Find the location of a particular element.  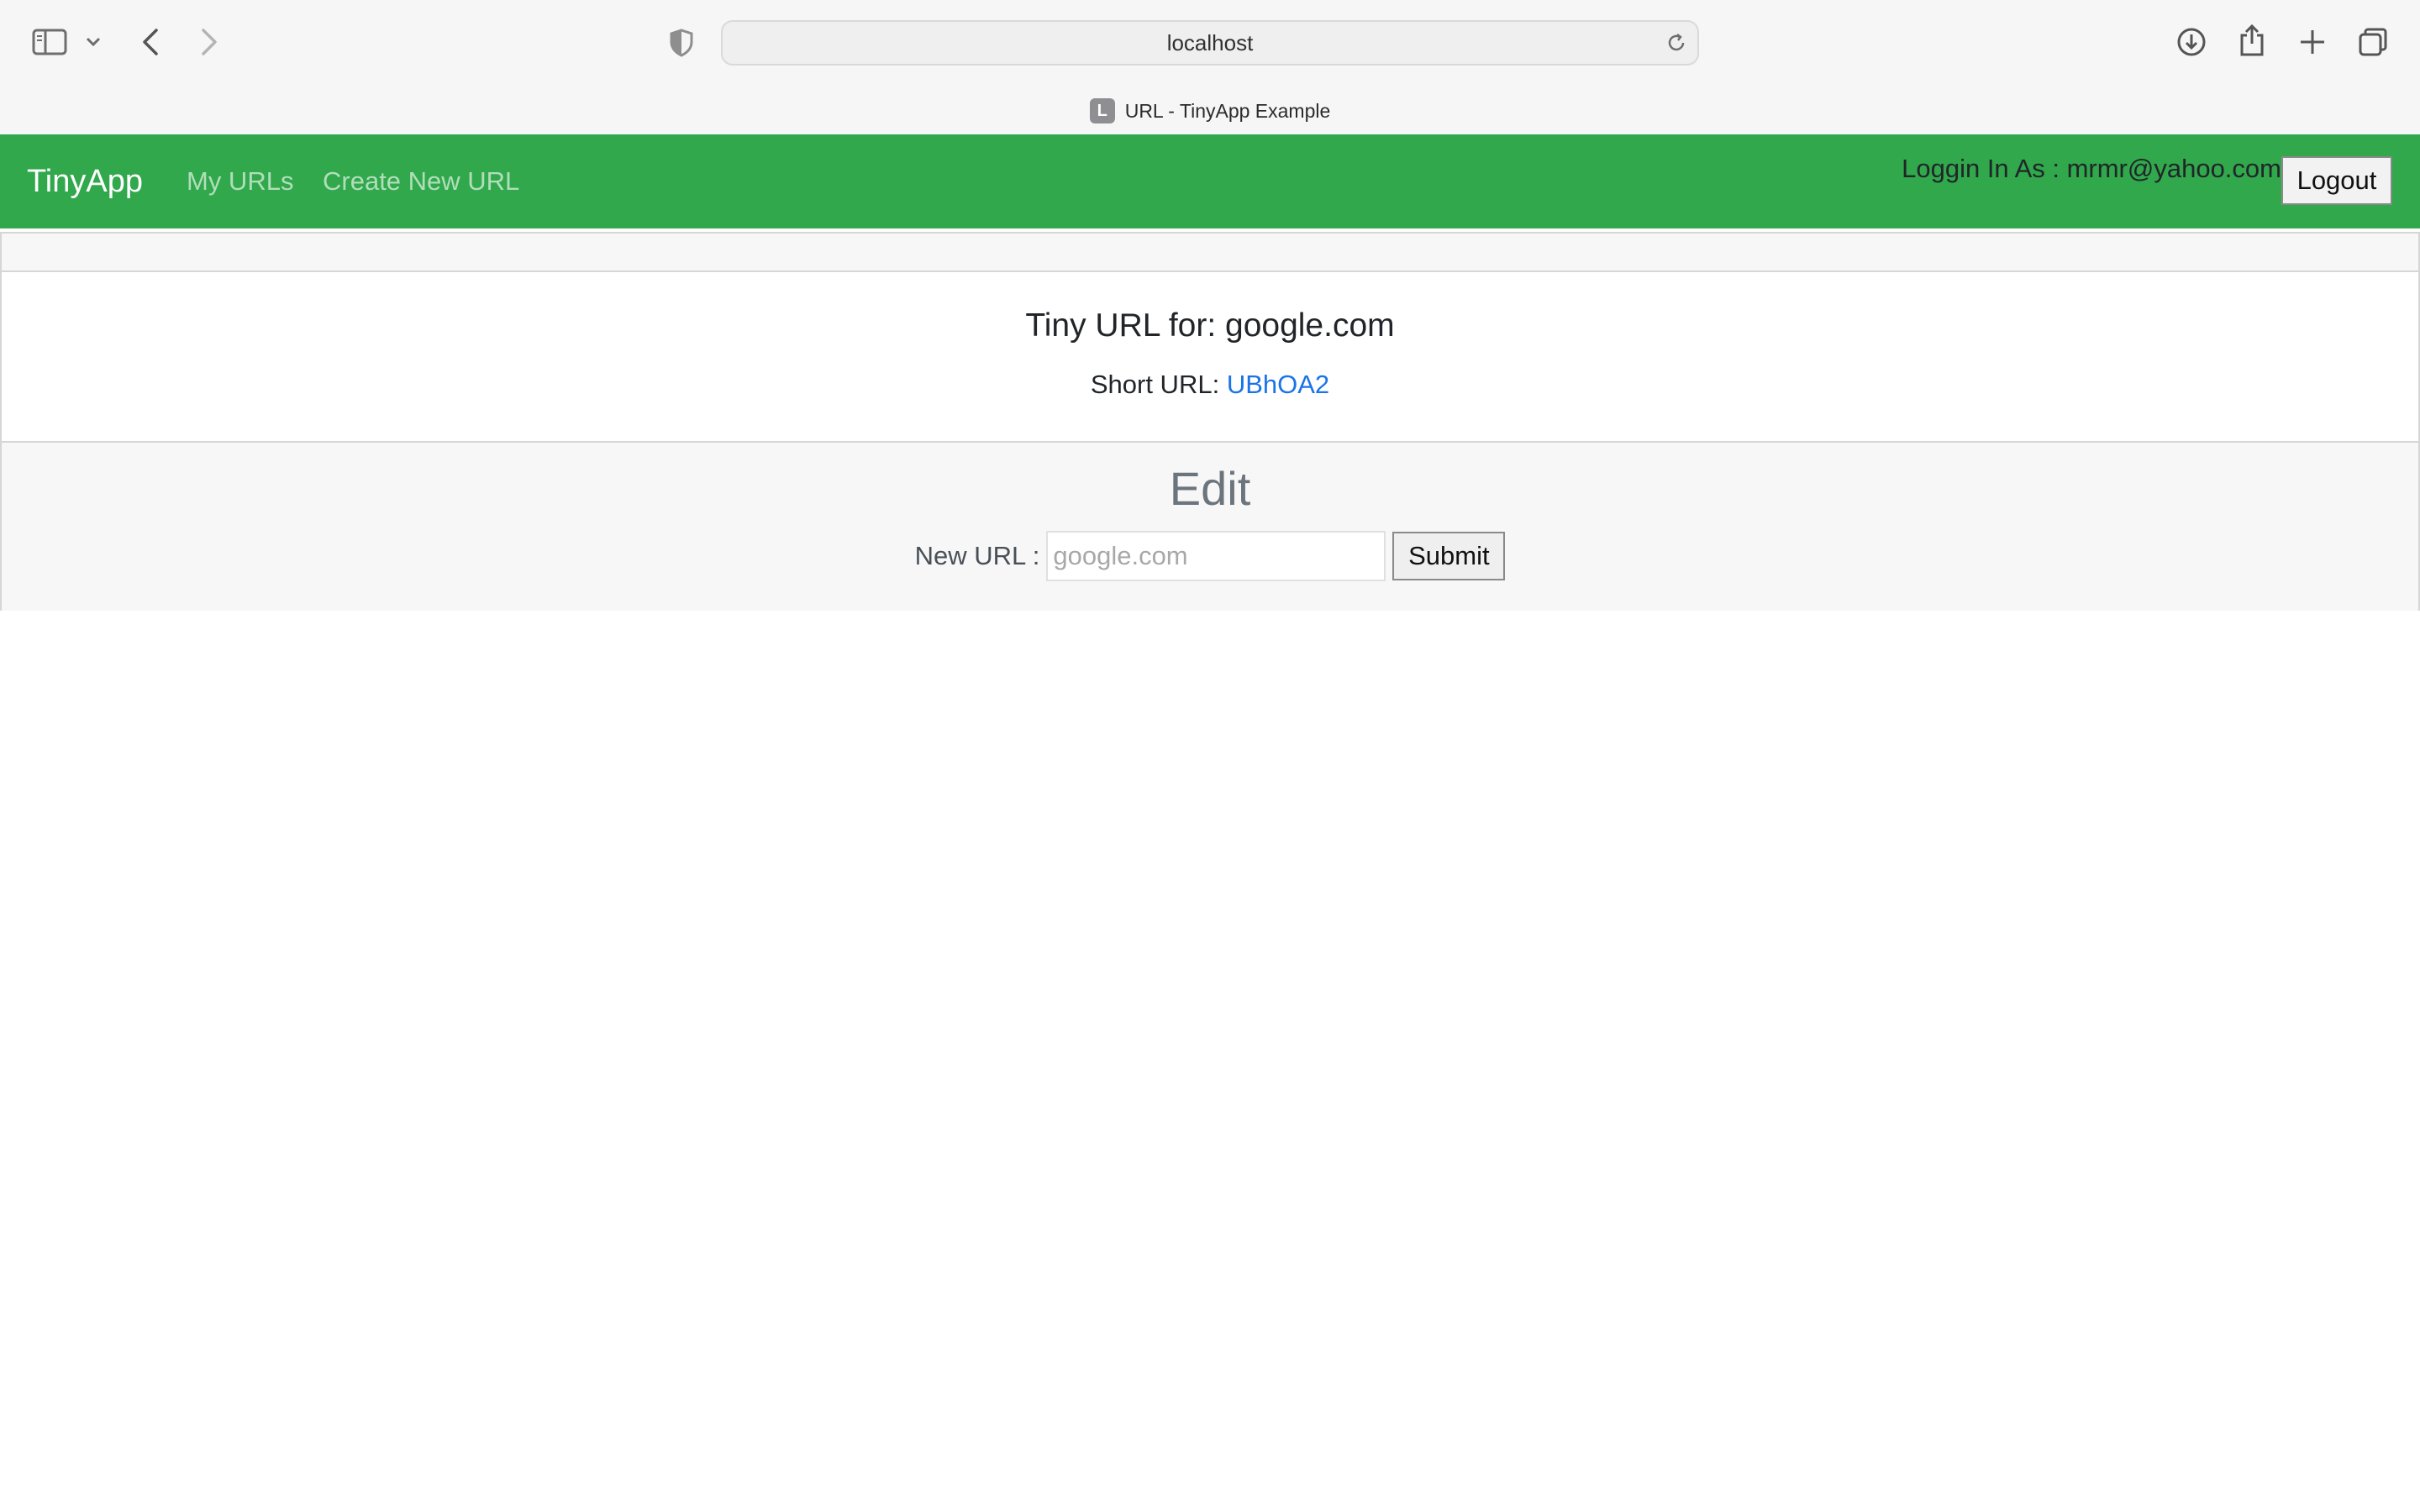

card-title: Tiny URL for: google.com is located at coordinates (1210, 325).